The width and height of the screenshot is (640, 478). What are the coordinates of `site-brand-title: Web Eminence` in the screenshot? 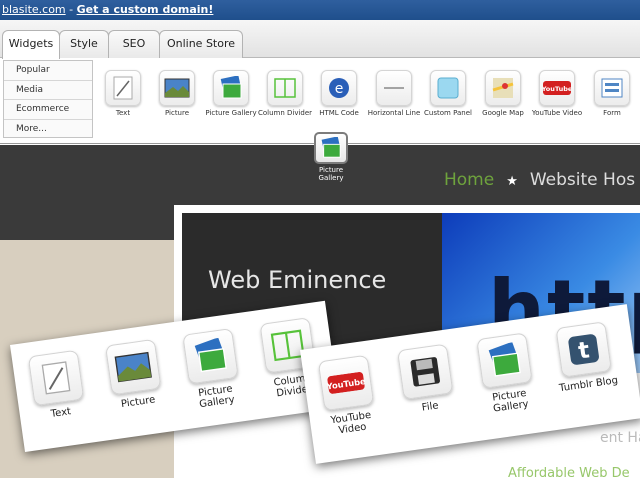 It's located at (297, 280).